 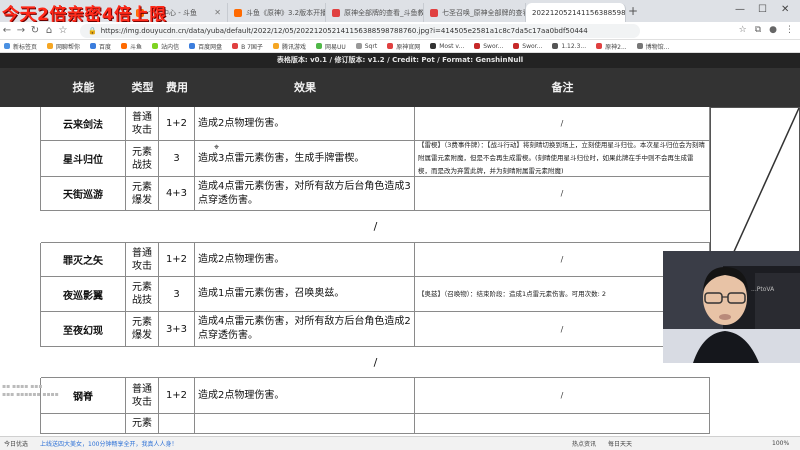 I want to click on bookmark-item: 网聊帮你, so click(x=63, y=46).